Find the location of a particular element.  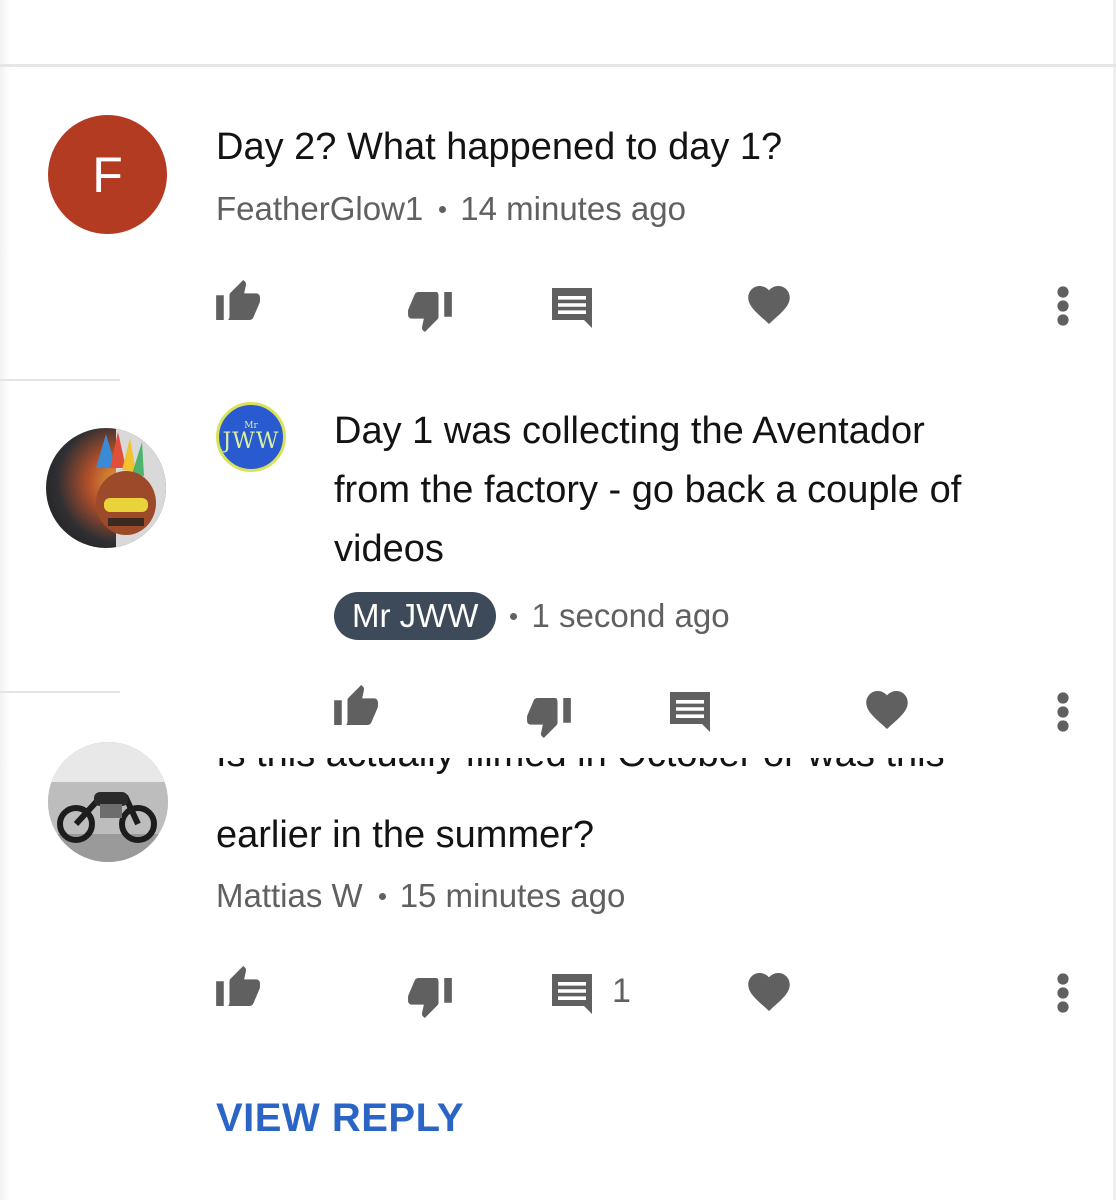

reply-count: 1 is located at coordinates (621, 991).